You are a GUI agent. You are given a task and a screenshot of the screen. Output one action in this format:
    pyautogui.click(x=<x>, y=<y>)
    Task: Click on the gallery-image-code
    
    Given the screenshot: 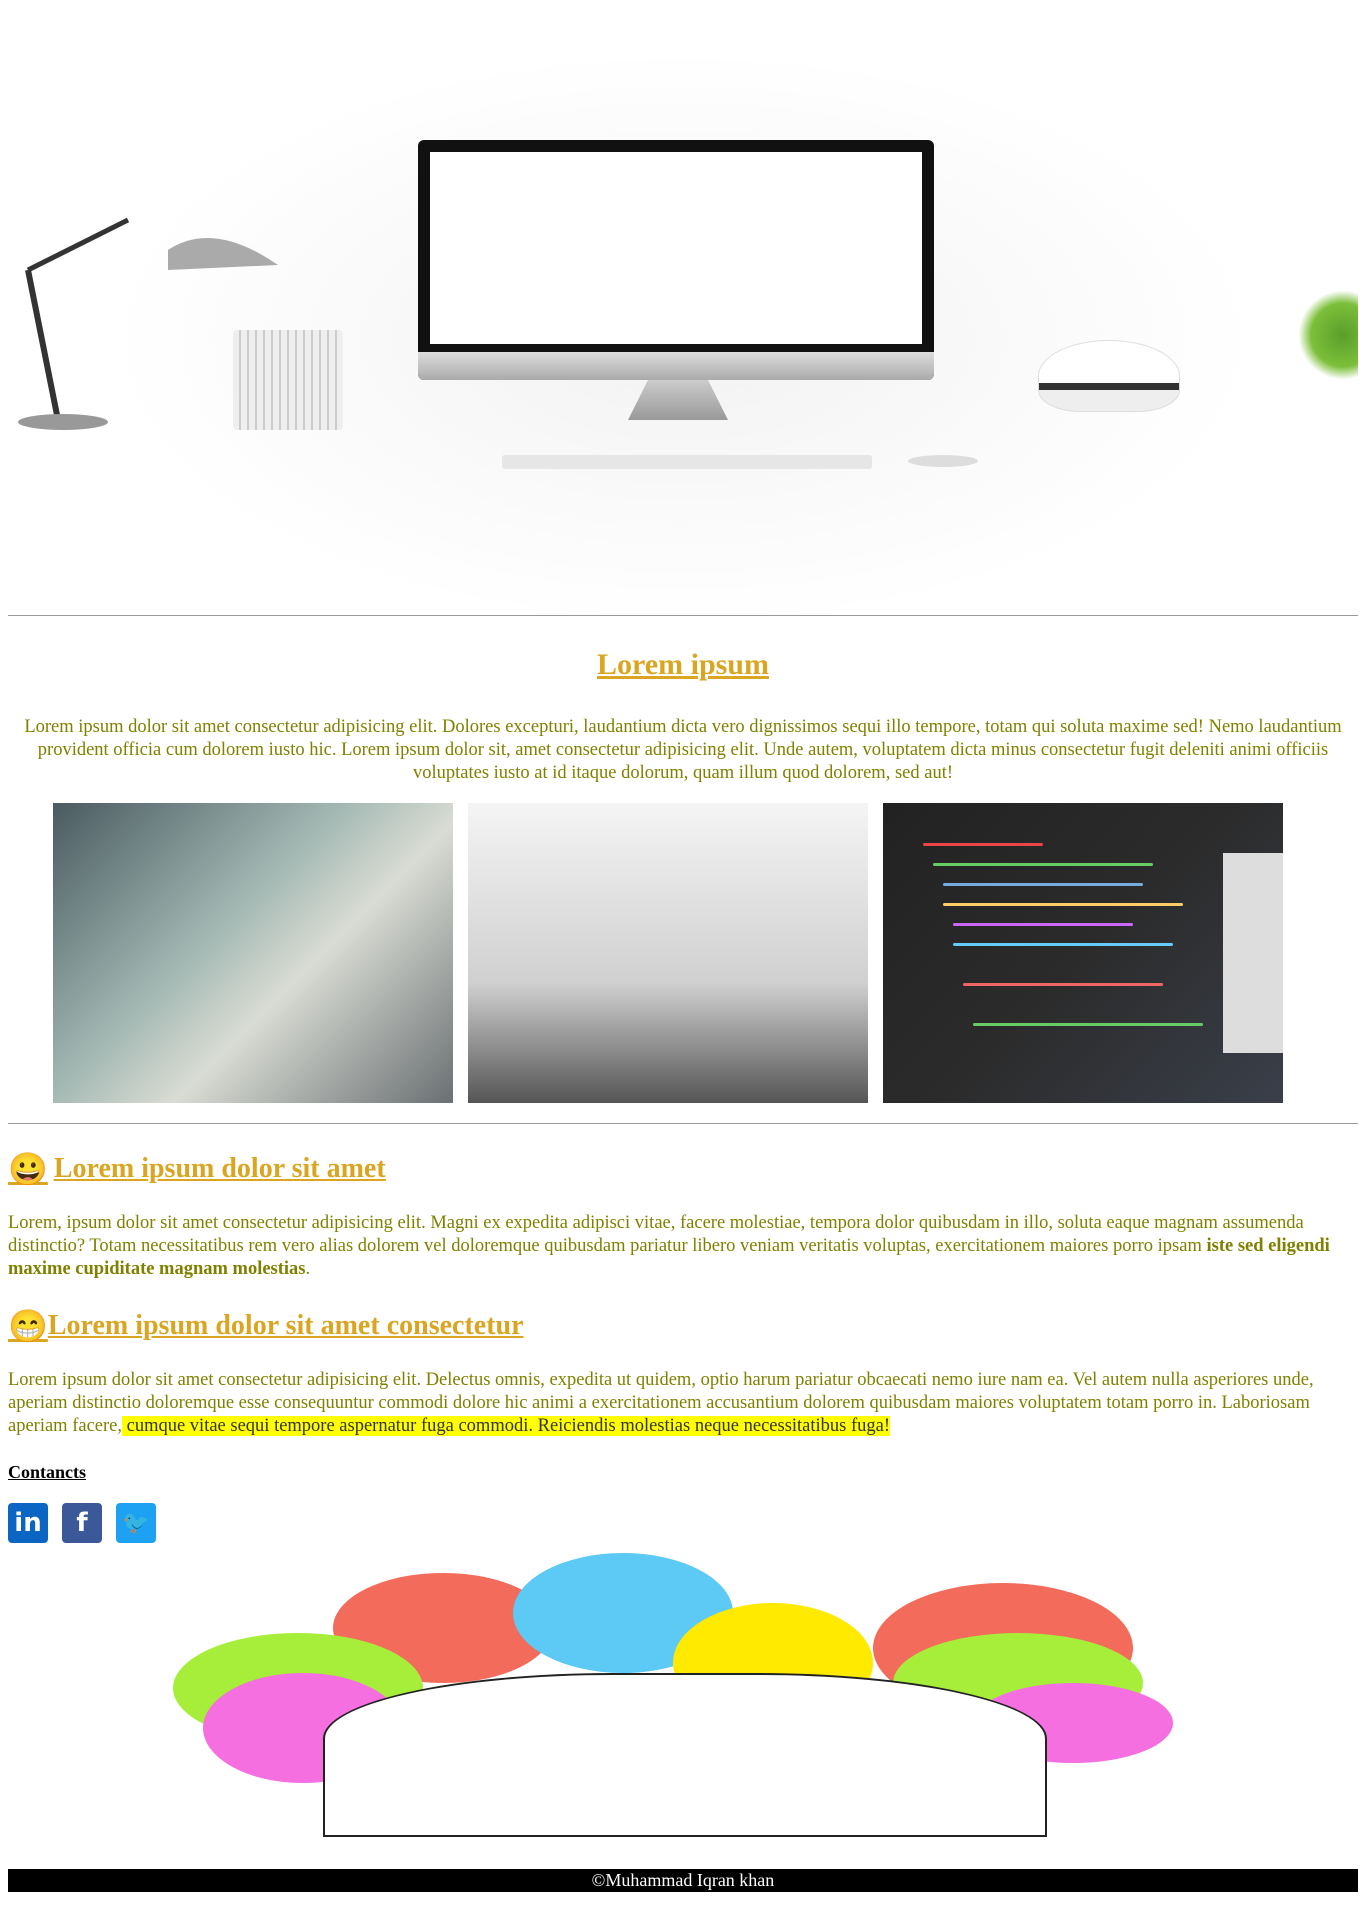 What is the action you would take?
    pyautogui.click(x=1083, y=953)
    